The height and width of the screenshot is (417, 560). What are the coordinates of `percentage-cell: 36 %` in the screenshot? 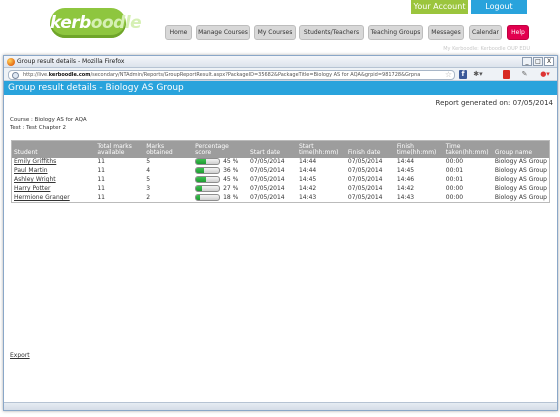 It's located at (220, 171).